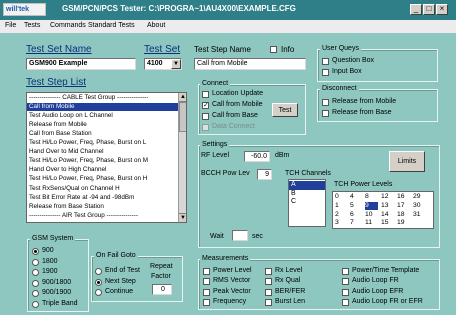 This screenshot has height=315, width=456. What do you see at coordinates (232, 270) in the screenshot?
I see `measurement-label: Power Level` at bounding box center [232, 270].